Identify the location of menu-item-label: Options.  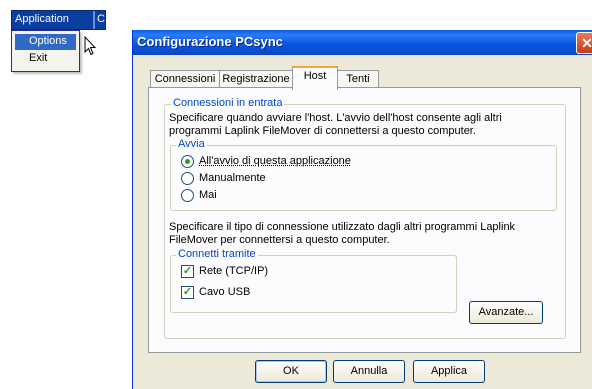
(48, 41).